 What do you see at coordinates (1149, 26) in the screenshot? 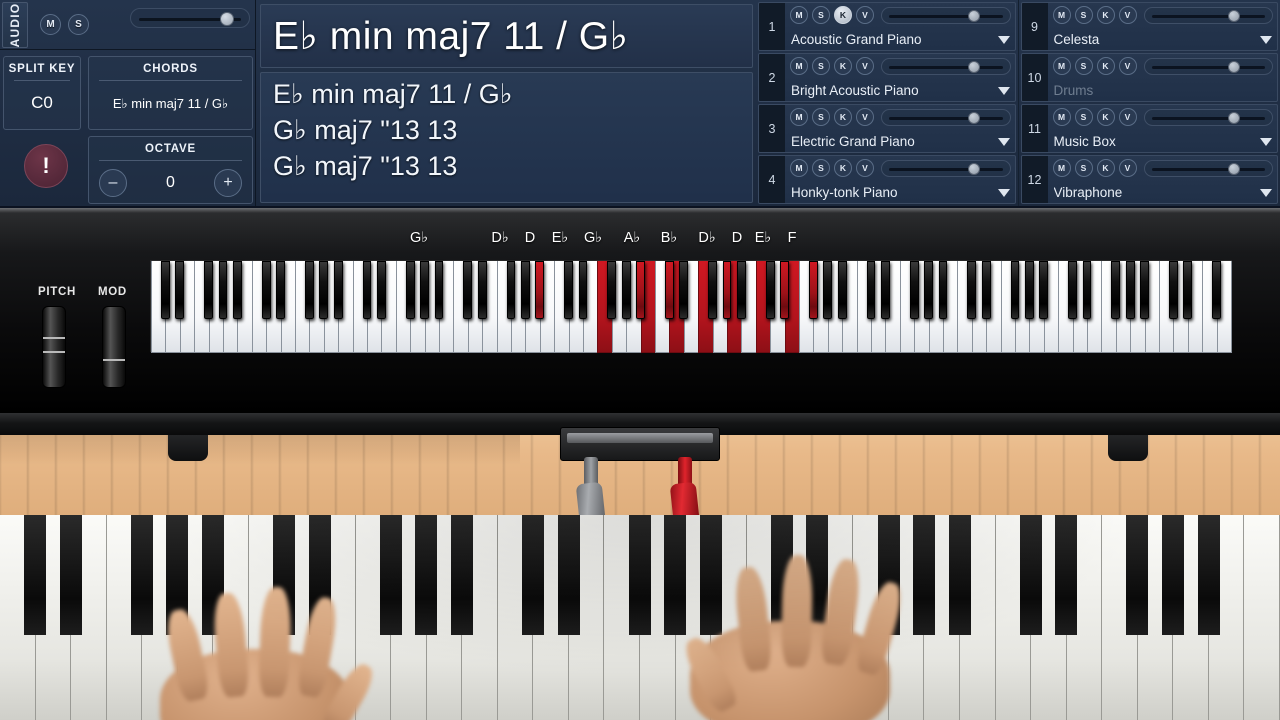
I see `channel-strip: 9 M S K V Celesta` at bounding box center [1149, 26].